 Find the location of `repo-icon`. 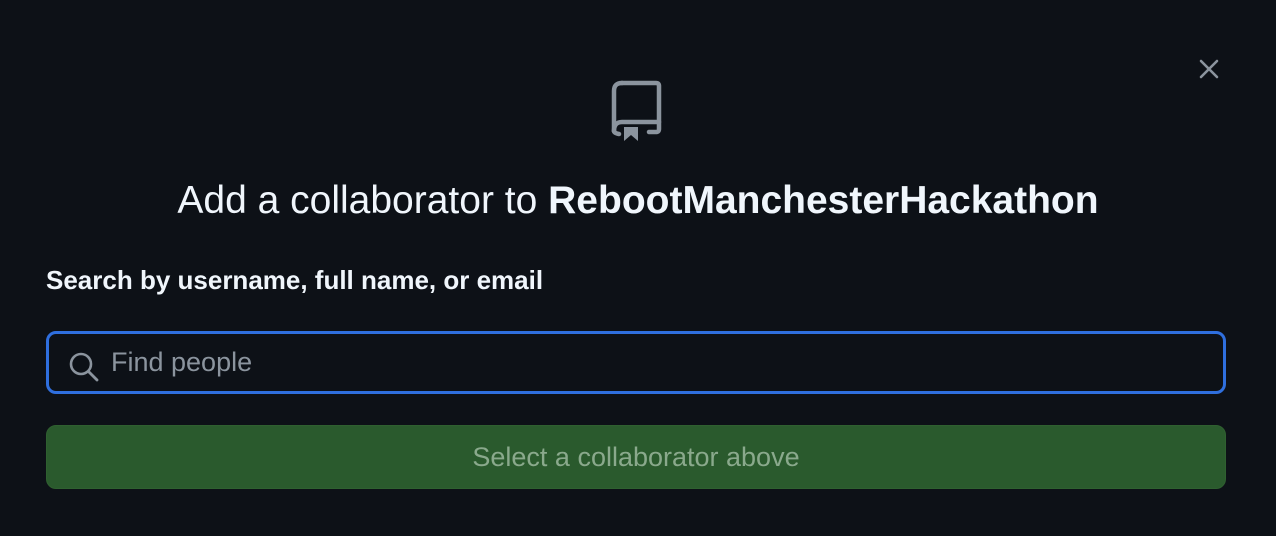

repo-icon is located at coordinates (636, 110).